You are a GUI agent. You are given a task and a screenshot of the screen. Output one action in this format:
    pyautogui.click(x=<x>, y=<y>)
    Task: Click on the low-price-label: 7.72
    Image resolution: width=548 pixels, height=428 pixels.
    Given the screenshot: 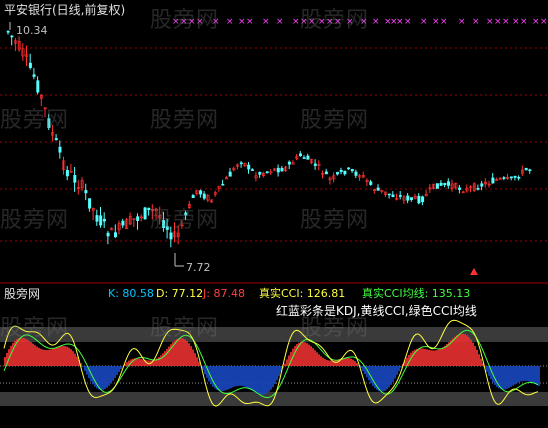 What is the action you would take?
    pyautogui.click(x=198, y=267)
    